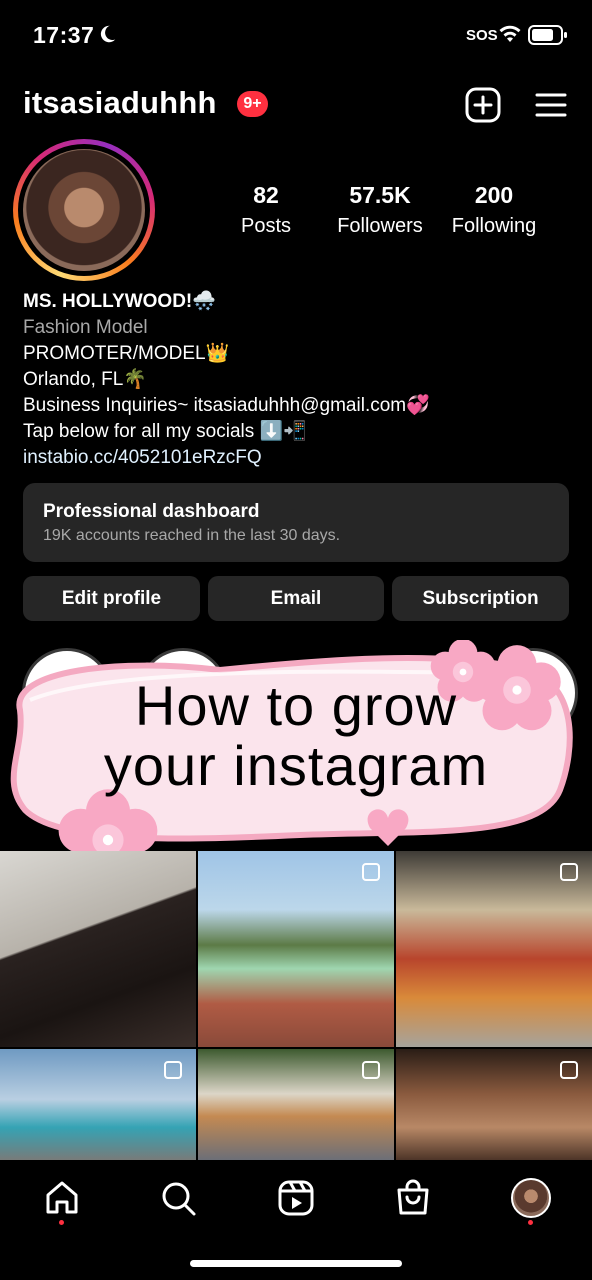  Describe the element at coordinates (303, 458) in the screenshot. I see `bio-link: instabio.cc/4052101eRzcFQ` at that location.